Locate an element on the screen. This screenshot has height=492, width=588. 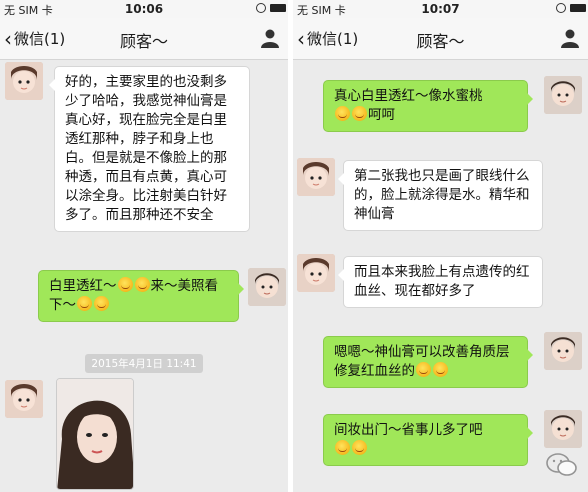
message-sent: 真心白里透红～像水蜜桃呵呵 is located at coordinates (428, 106).